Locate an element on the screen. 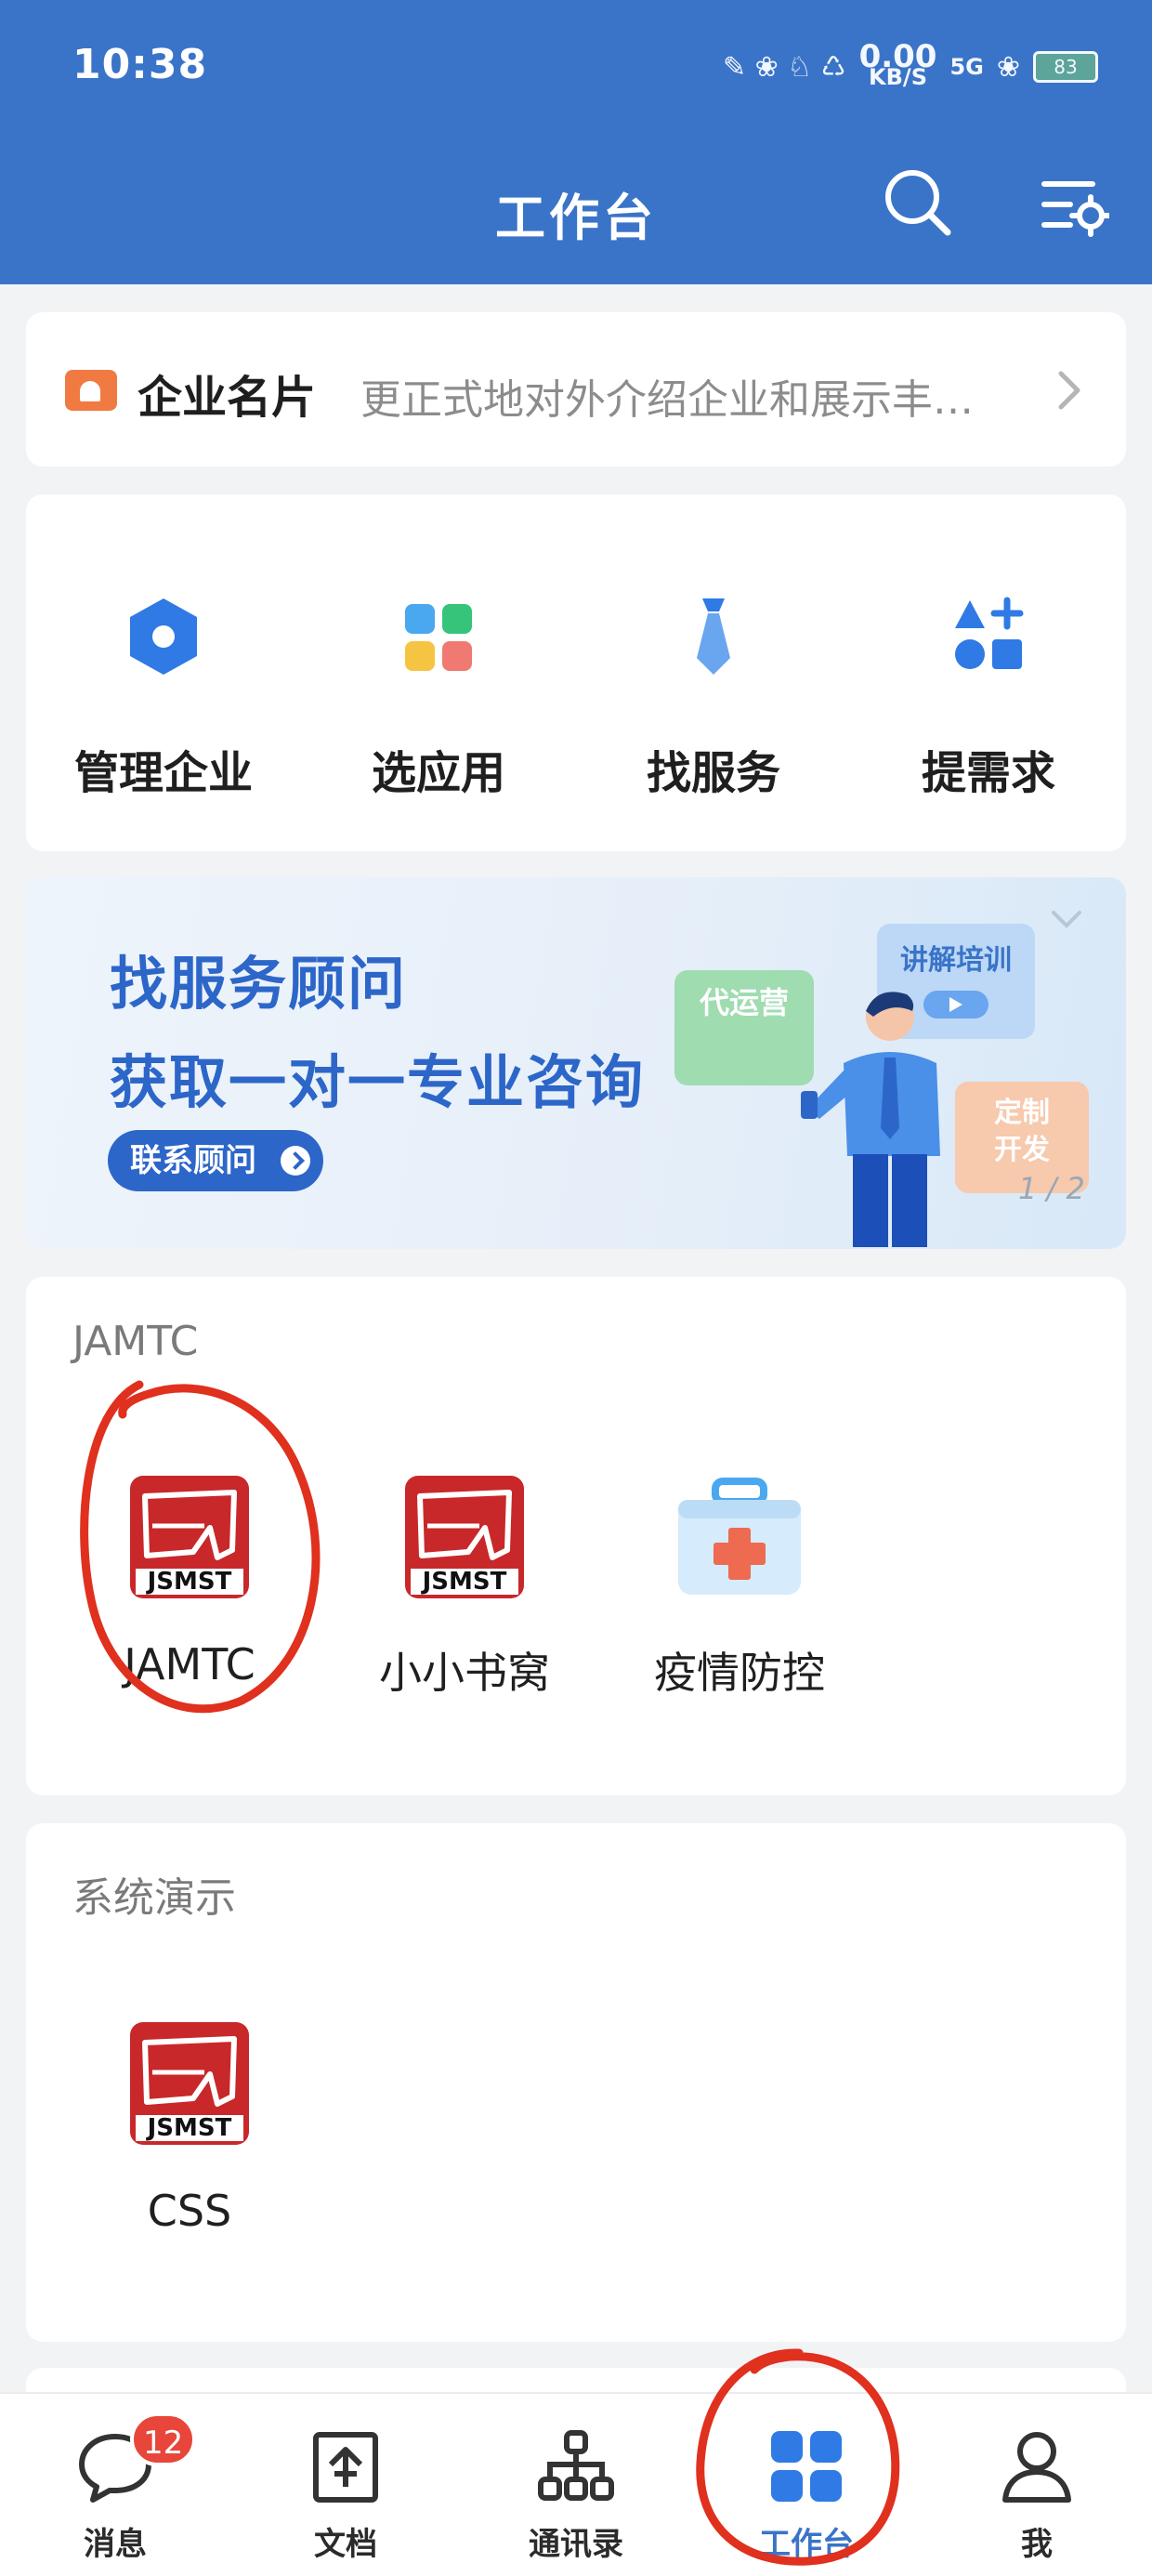 The image size is (1152, 2576). banner-subheadline: 获取一对一专业咨询 is located at coordinates (378, 1082).